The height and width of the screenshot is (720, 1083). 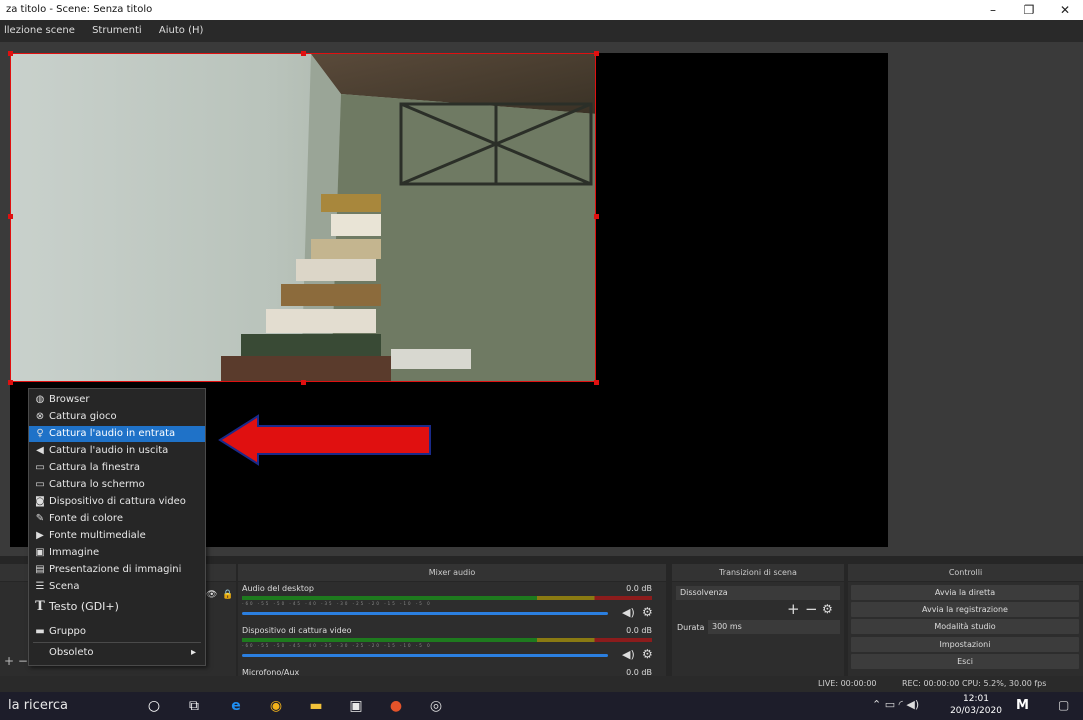 What do you see at coordinates (541, 31) in the screenshot?
I see `menu-bar: llezione scene Strumenti Aiuto (H)` at bounding box center [541, 31].